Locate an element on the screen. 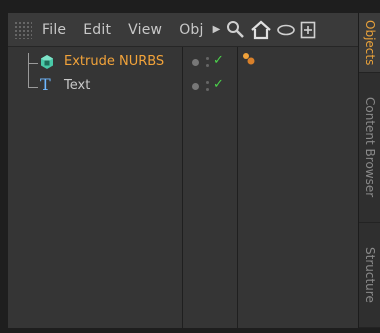 The width and height of the screenshot is (380, 333). object-name: Text is located at coordinates (77, 85).